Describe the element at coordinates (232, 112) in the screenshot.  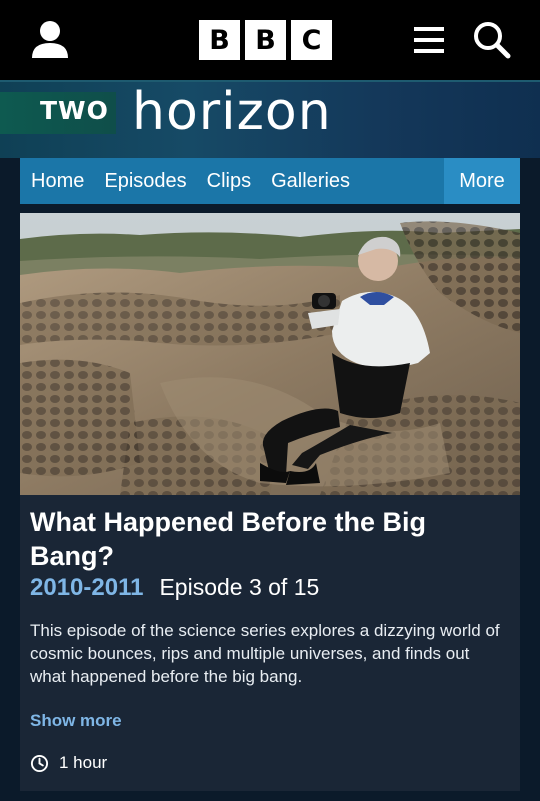
I see `programme-title: horizon` at that location.